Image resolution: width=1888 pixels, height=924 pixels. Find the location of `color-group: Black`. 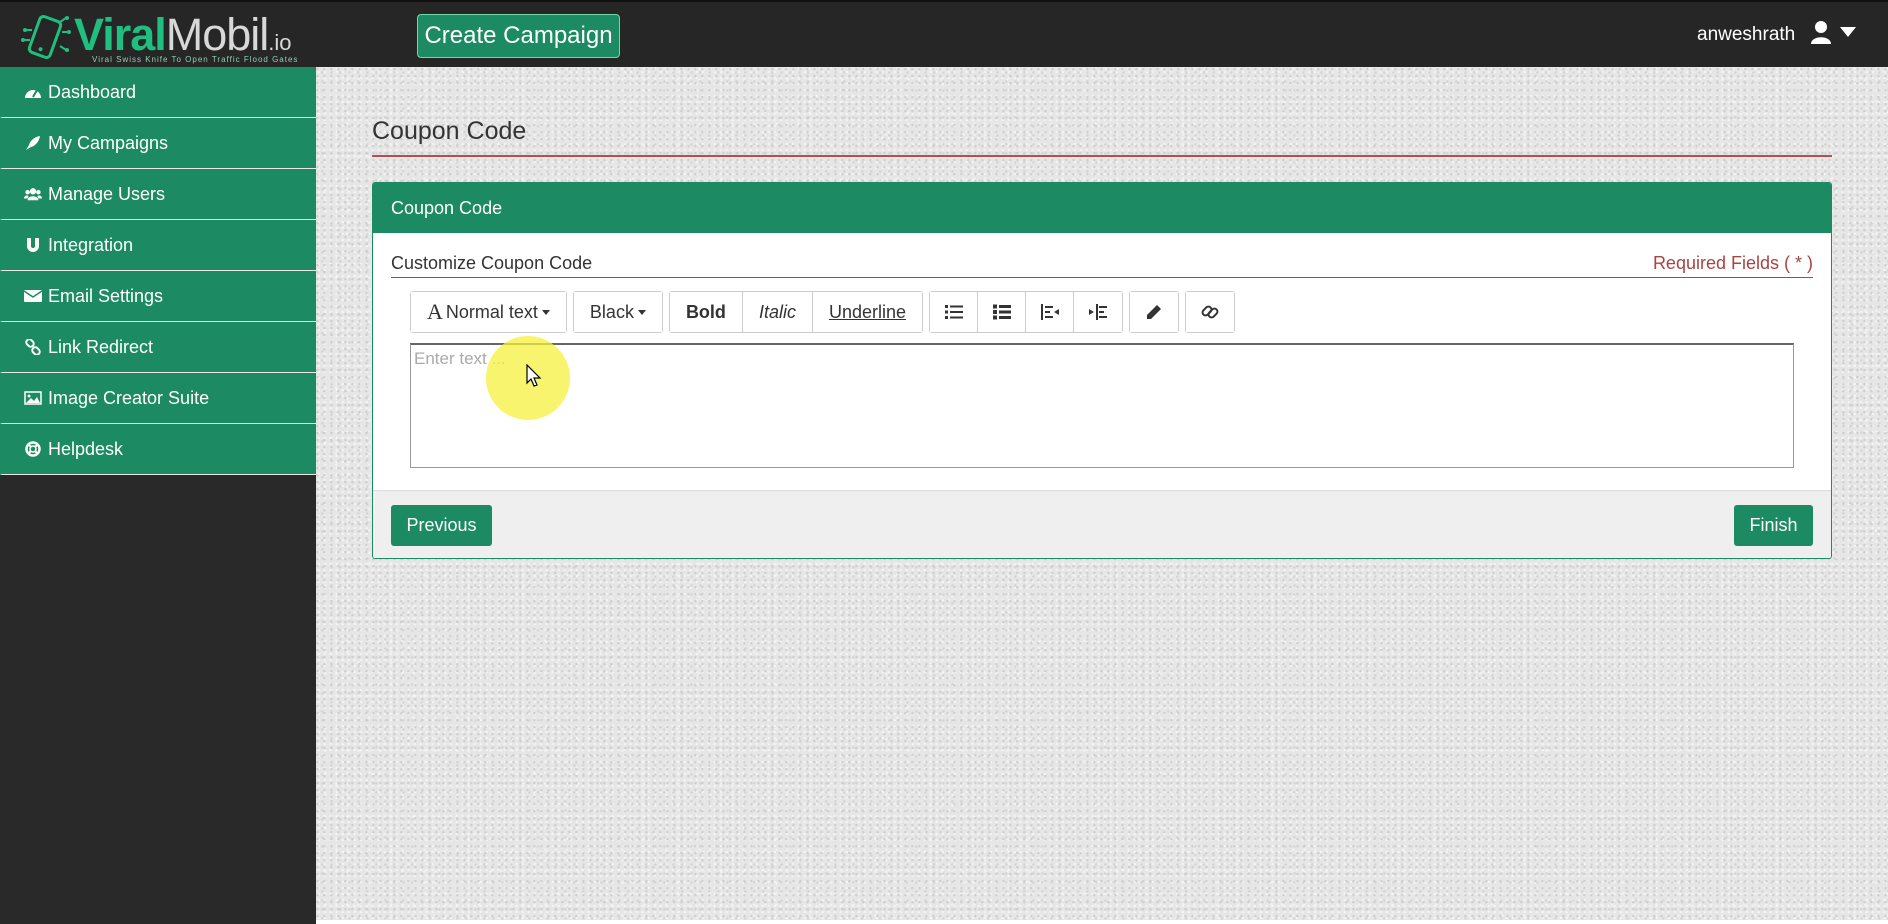

color-group: Black is located at coordinates (617, 312).